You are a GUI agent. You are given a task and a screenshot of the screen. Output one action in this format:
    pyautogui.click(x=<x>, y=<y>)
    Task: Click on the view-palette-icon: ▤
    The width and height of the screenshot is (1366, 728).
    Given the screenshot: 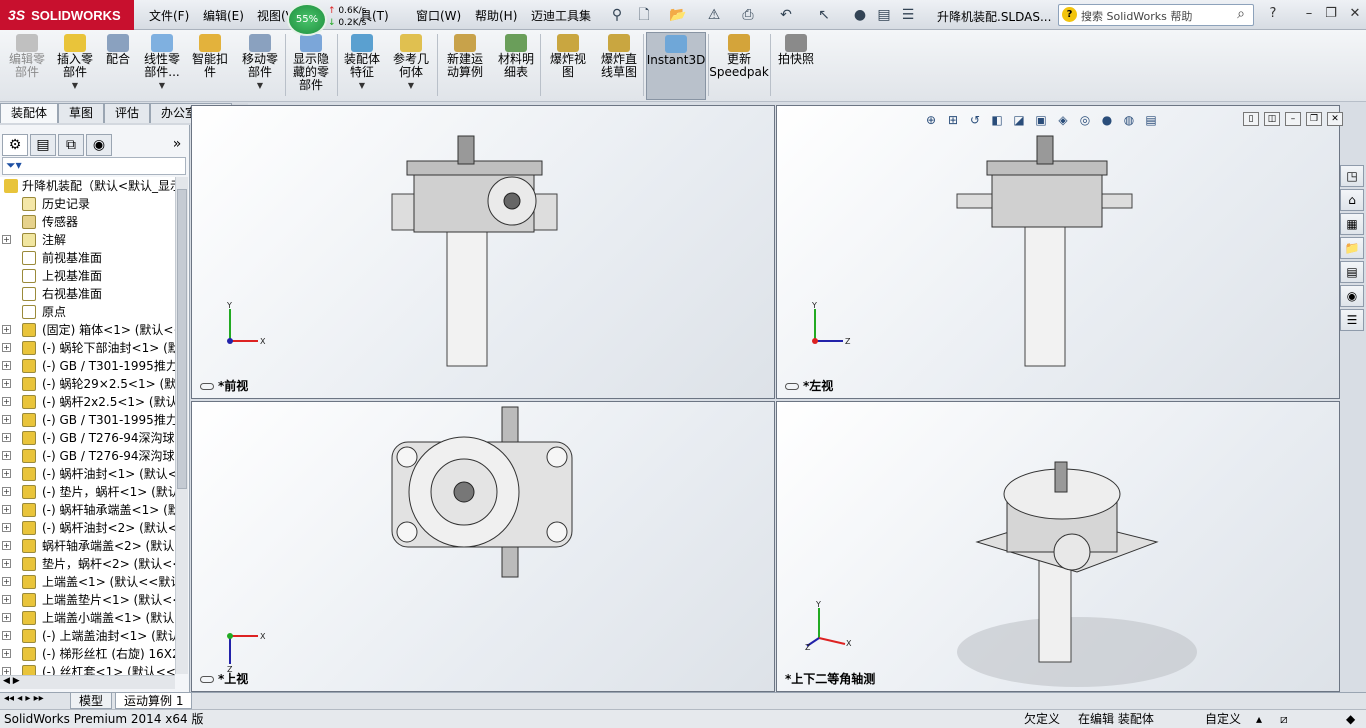 What is the action you would take?
    pyautogui.click(x=1352, y=272)
    